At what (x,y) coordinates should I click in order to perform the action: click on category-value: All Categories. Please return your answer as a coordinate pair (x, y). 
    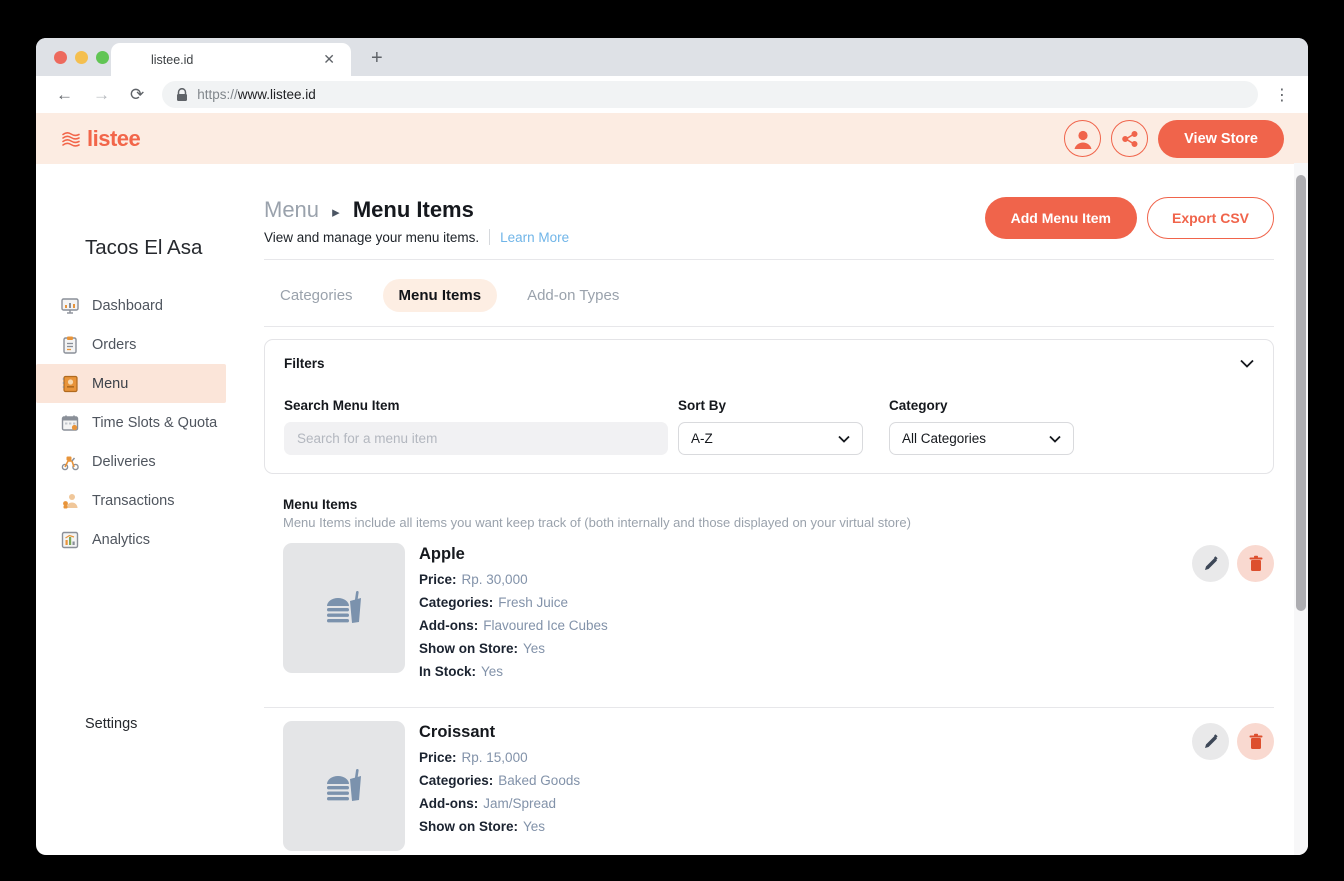
    Looking at the image, I should click on (944, 438).